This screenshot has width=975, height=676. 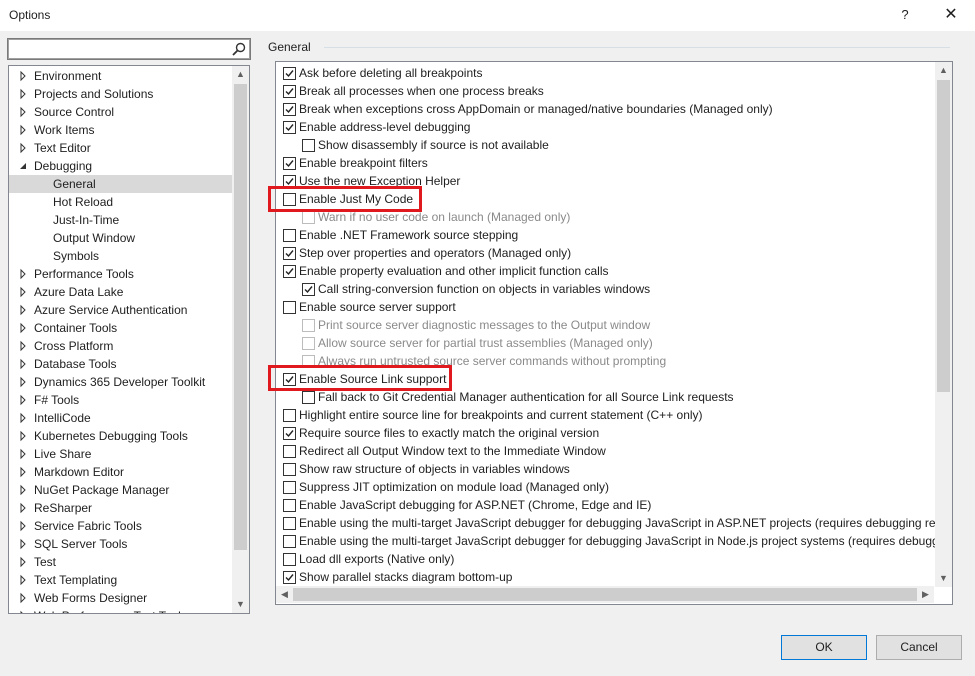 What do you see at coordinates (120, 382) in the screenshot?
I see `tree-item-dynamics-365-developer-toolkit: Dynamics 365 Developer Toolkit` at bounding box center [120, 382].